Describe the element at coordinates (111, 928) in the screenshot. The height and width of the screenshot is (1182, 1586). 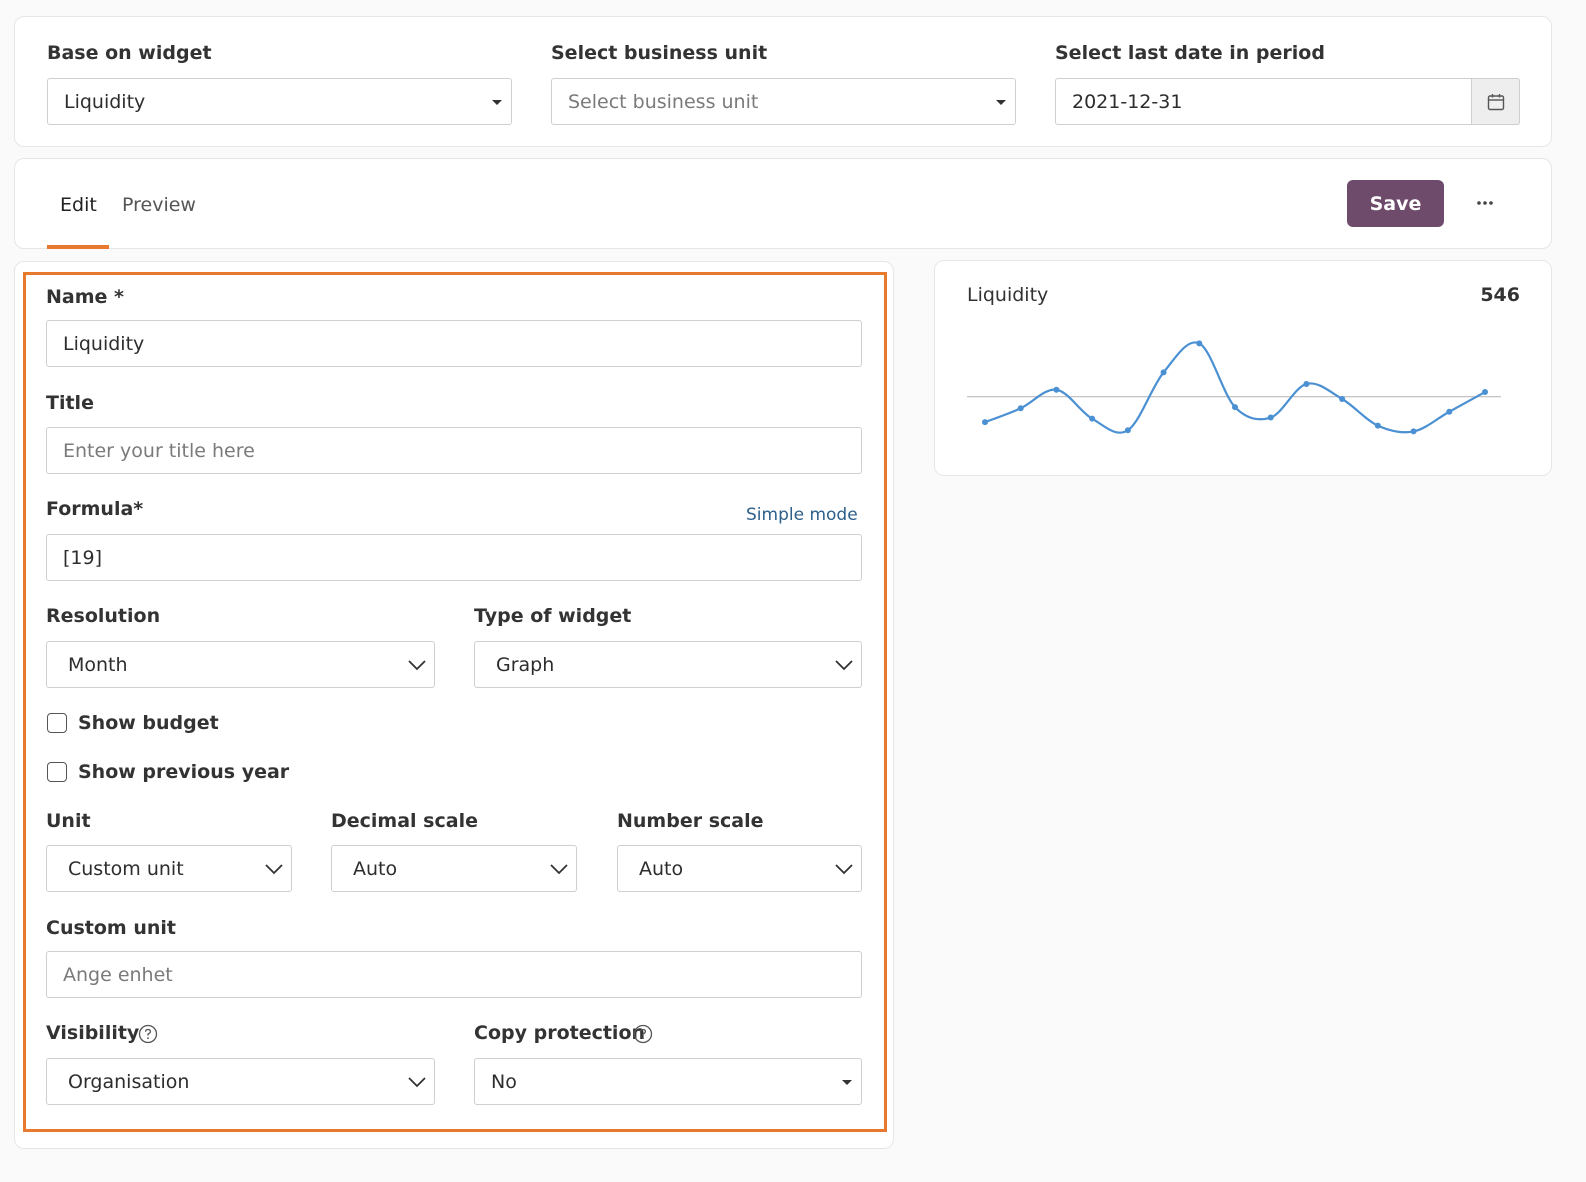
I see `custom-unit-label: Custom unit` at that location.